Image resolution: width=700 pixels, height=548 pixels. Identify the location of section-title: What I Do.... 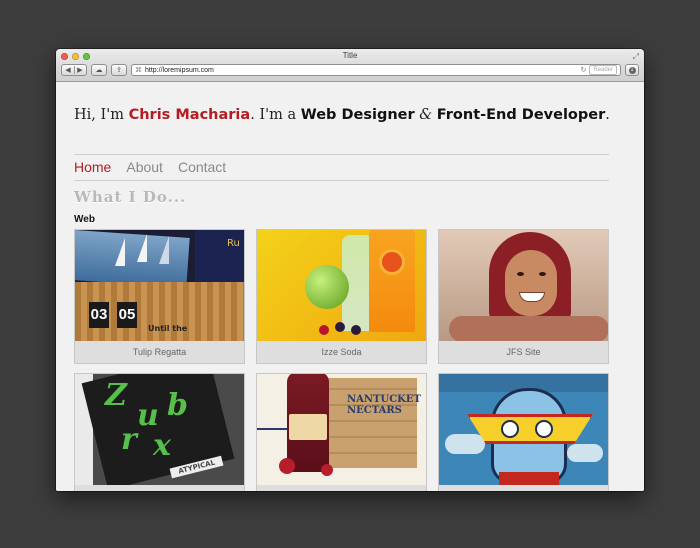
(130, 197).